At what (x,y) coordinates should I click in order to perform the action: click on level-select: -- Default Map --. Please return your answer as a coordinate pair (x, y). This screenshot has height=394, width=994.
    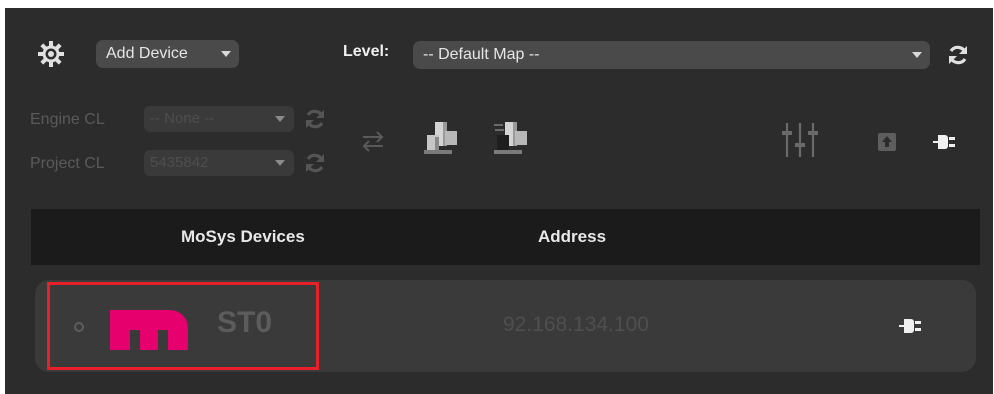
    Looking at the image, I should click on (671, 55).